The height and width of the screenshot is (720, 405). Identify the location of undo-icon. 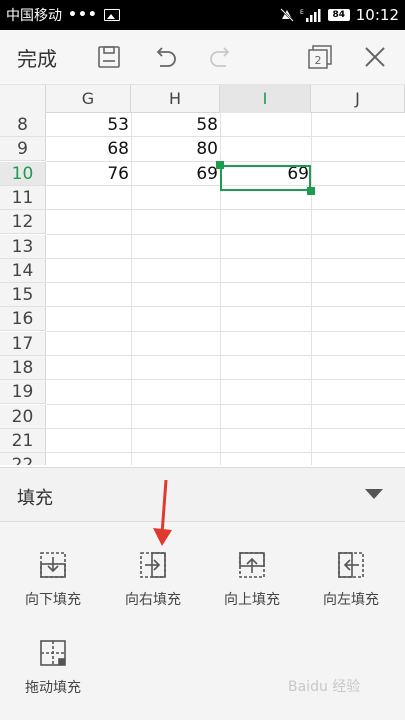
(165, 57).